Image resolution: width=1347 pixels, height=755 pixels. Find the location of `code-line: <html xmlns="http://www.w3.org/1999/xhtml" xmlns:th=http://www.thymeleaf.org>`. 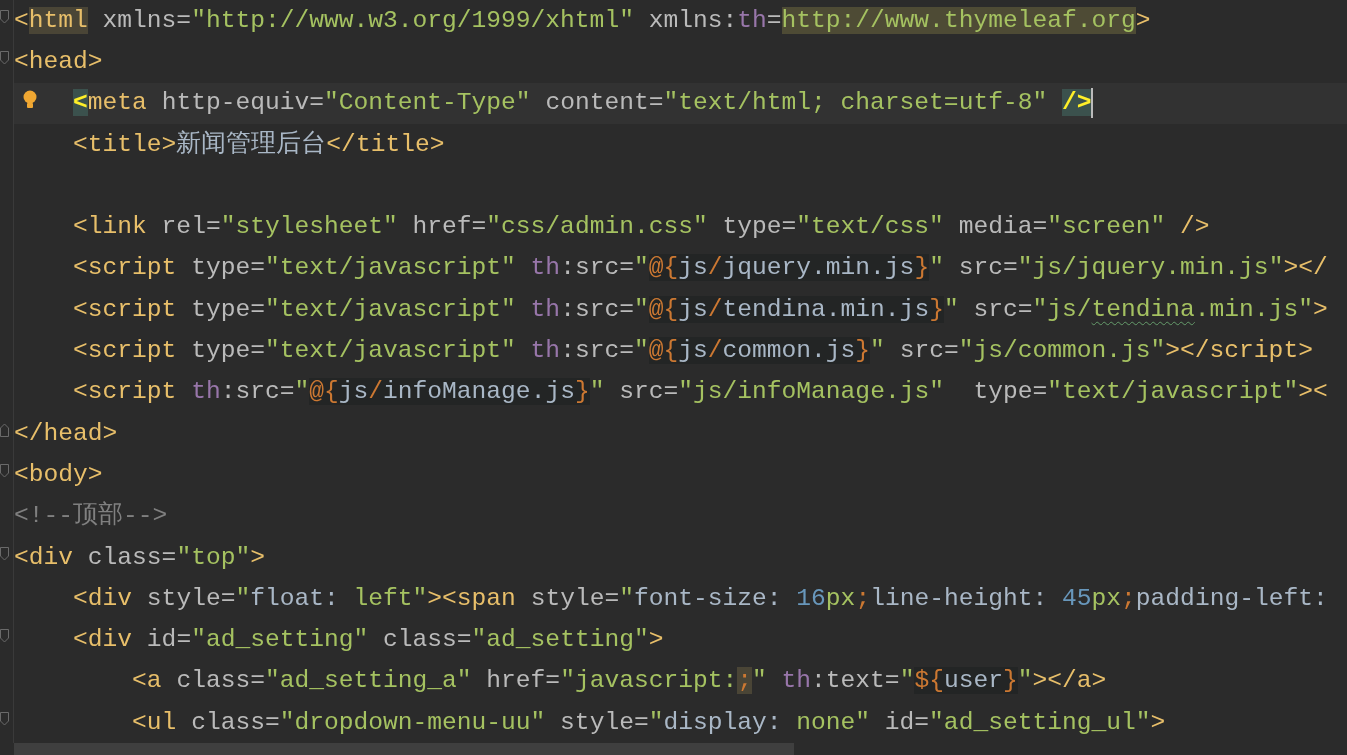

code-line: <html xmlns="http://www.w3.org/1999/xhtml" xmlns:th=http://www.thymeleaf.org> is located at coordinates (582, 20).